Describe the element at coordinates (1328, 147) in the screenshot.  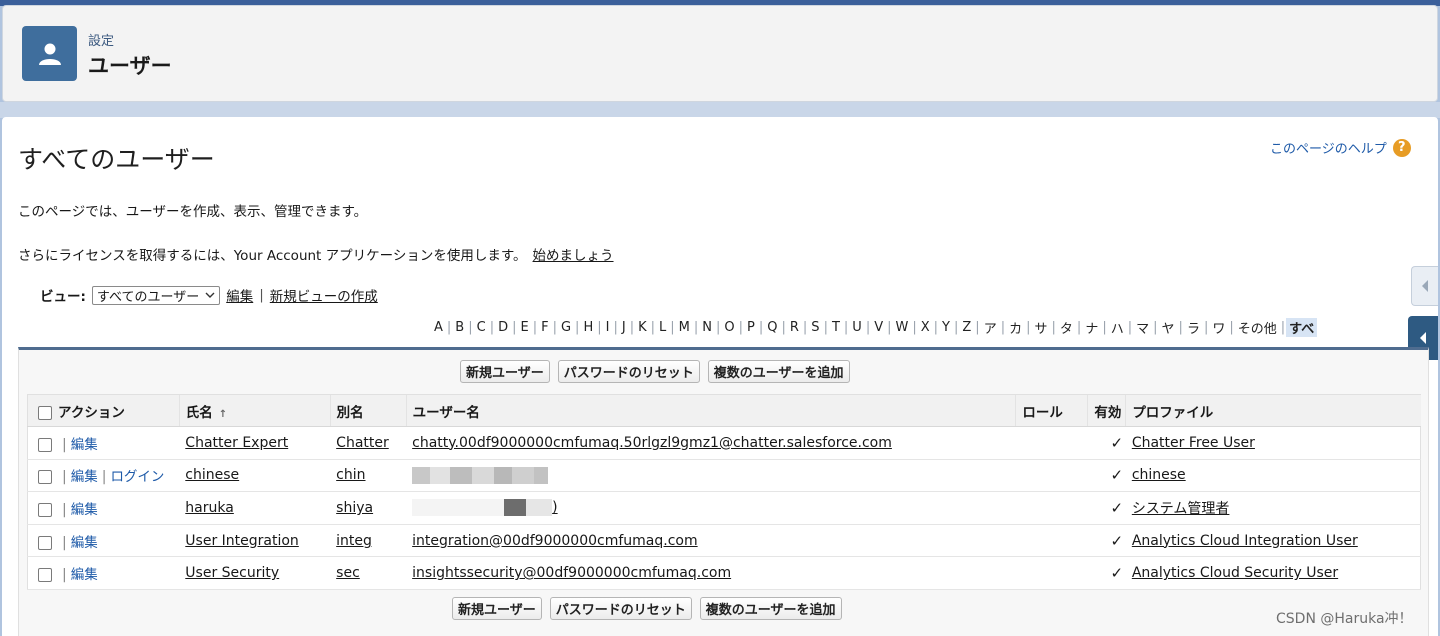
I see `help-link-label: このページのヘルプ` at that location.